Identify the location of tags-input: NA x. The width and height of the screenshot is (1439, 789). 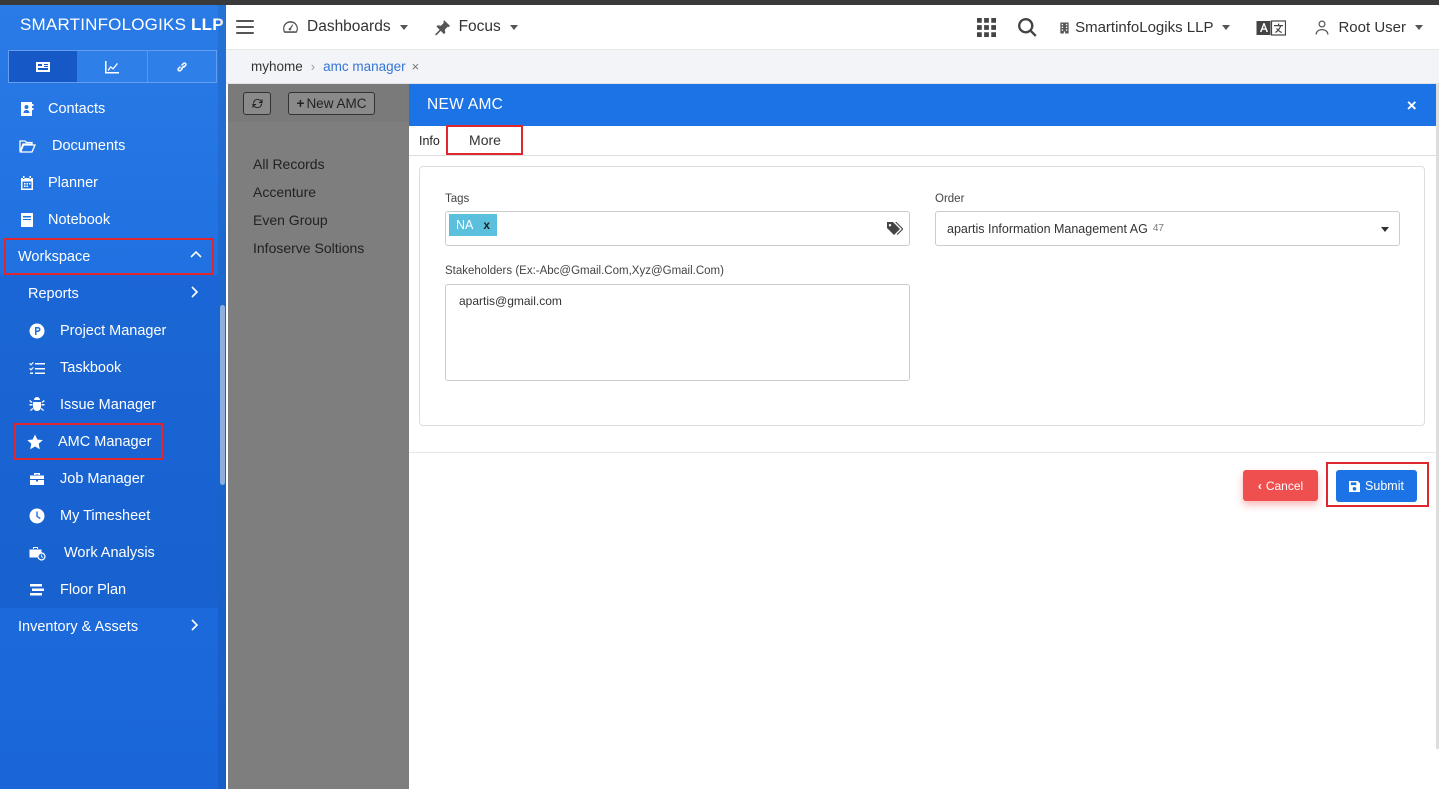
(677, 228).